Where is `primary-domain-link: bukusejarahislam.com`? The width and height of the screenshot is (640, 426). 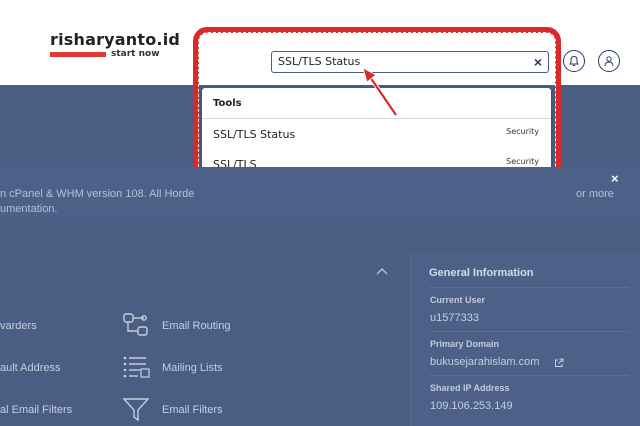 primary-domain-link: bukusejarahislam.com is located at coordinates (484, 362).